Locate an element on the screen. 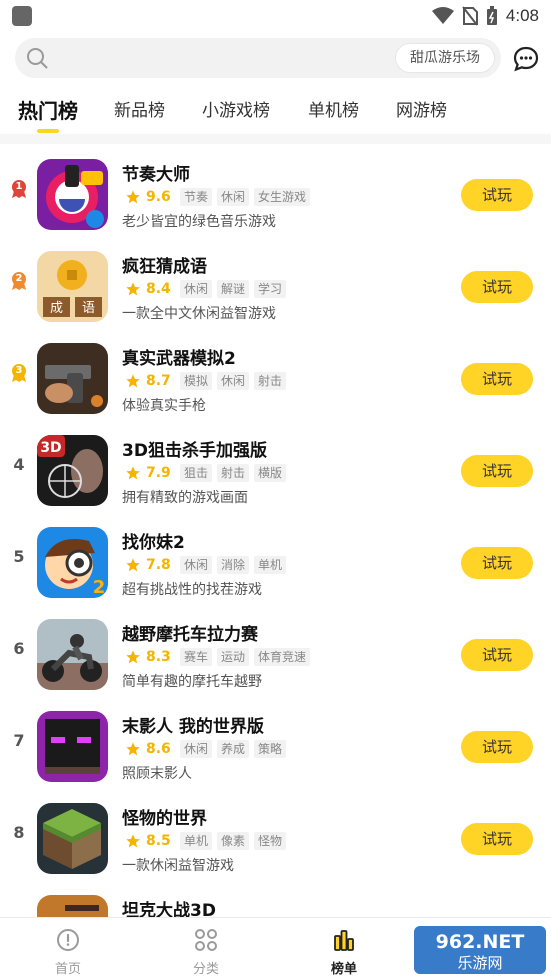 The image size is (551, 979). search-input: 甜瓜游乐场 is located at coordinates (258, 58).